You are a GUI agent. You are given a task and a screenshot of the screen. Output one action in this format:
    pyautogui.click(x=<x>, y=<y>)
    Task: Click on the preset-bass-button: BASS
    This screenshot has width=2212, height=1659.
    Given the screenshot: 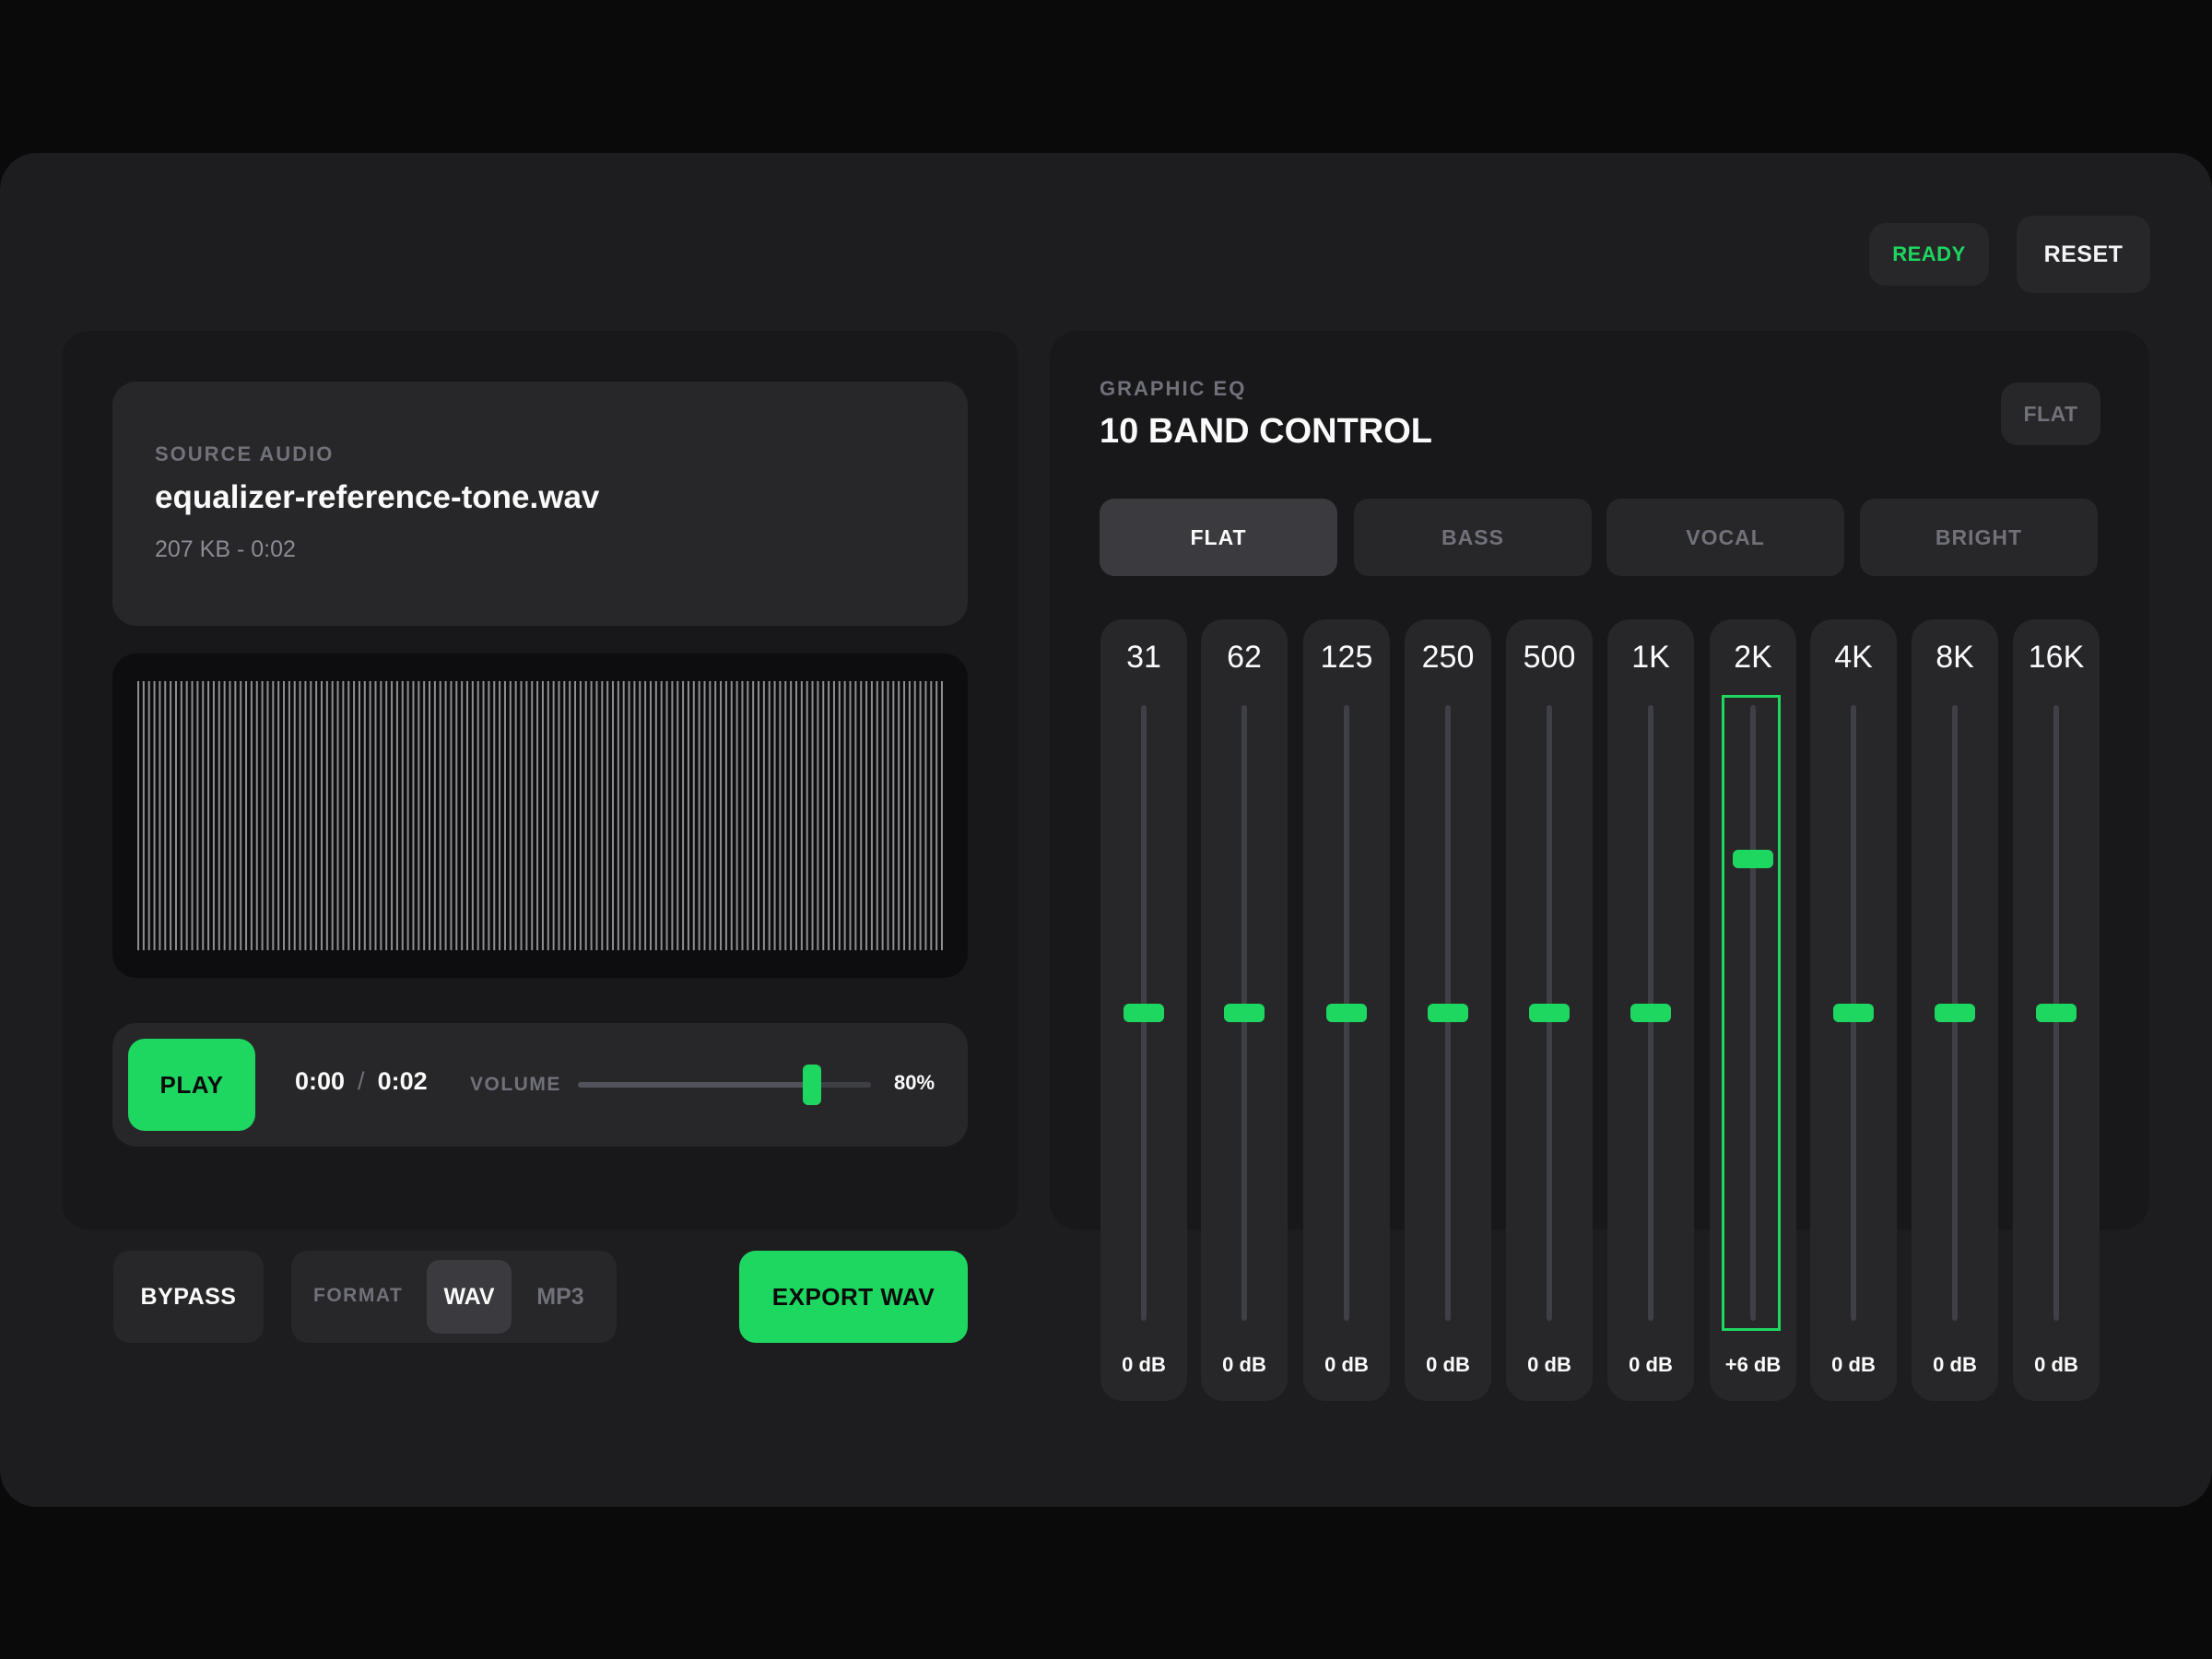 What is the action you would take?
    pyautogui.click(x=1473, y=537)
    